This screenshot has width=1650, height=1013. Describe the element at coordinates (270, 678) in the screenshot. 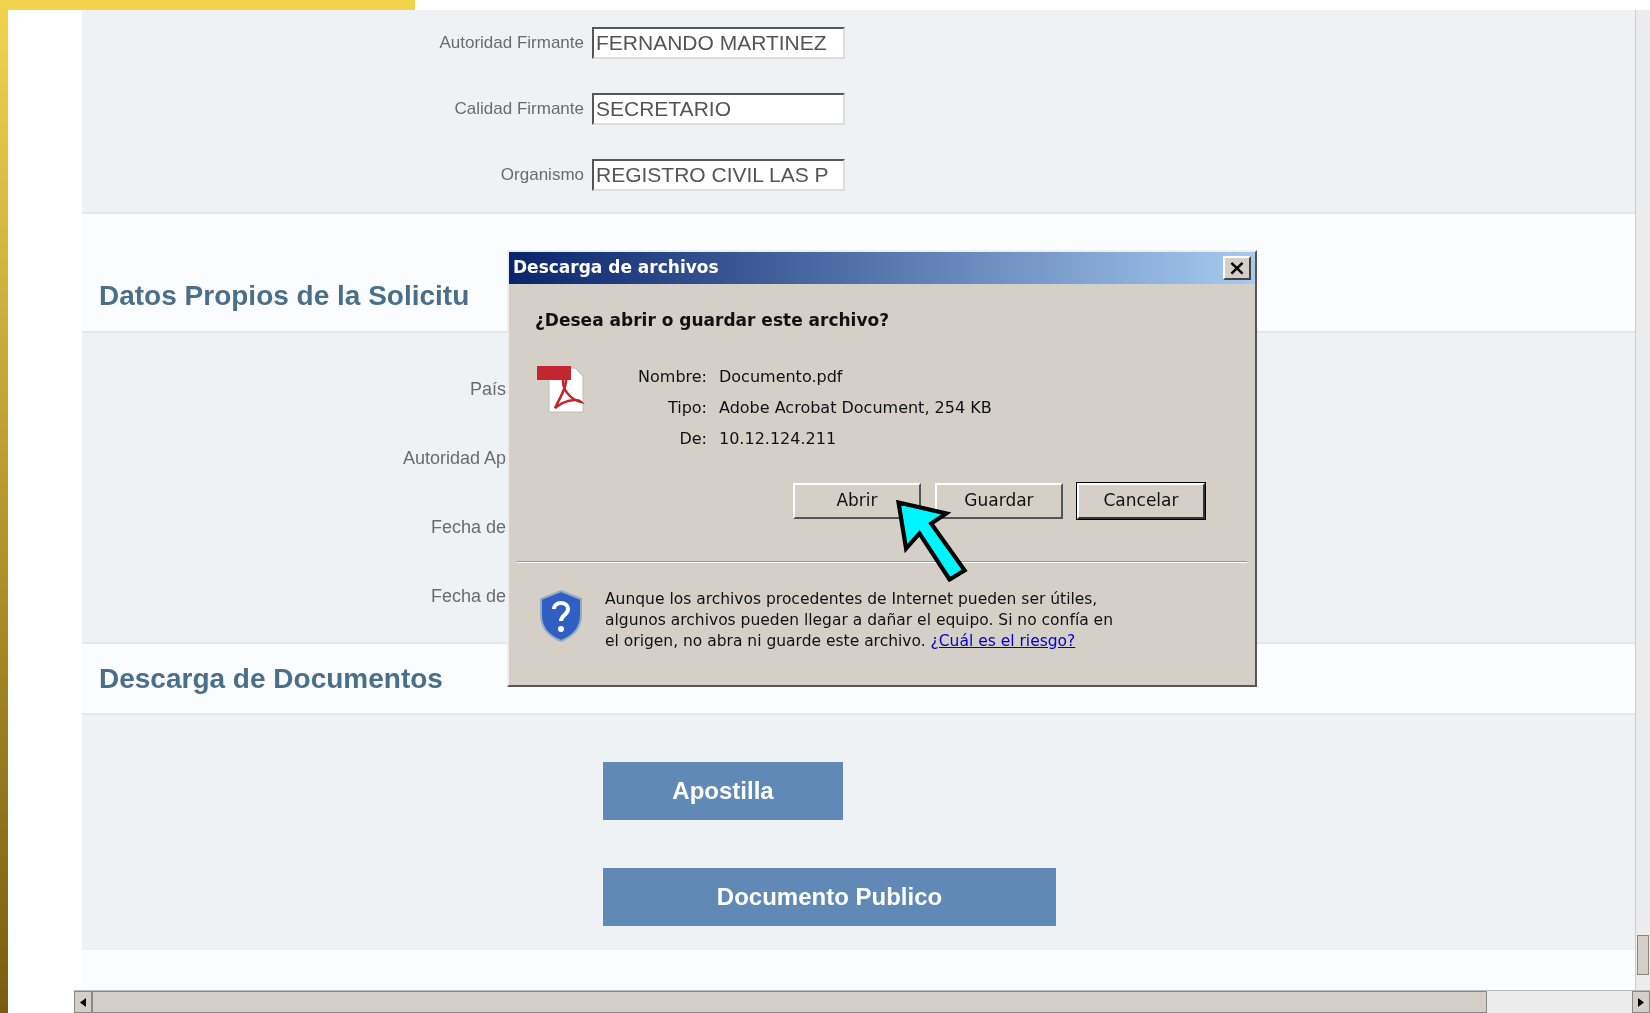

I see `section-heading: Descarga de Documentos` at that location.